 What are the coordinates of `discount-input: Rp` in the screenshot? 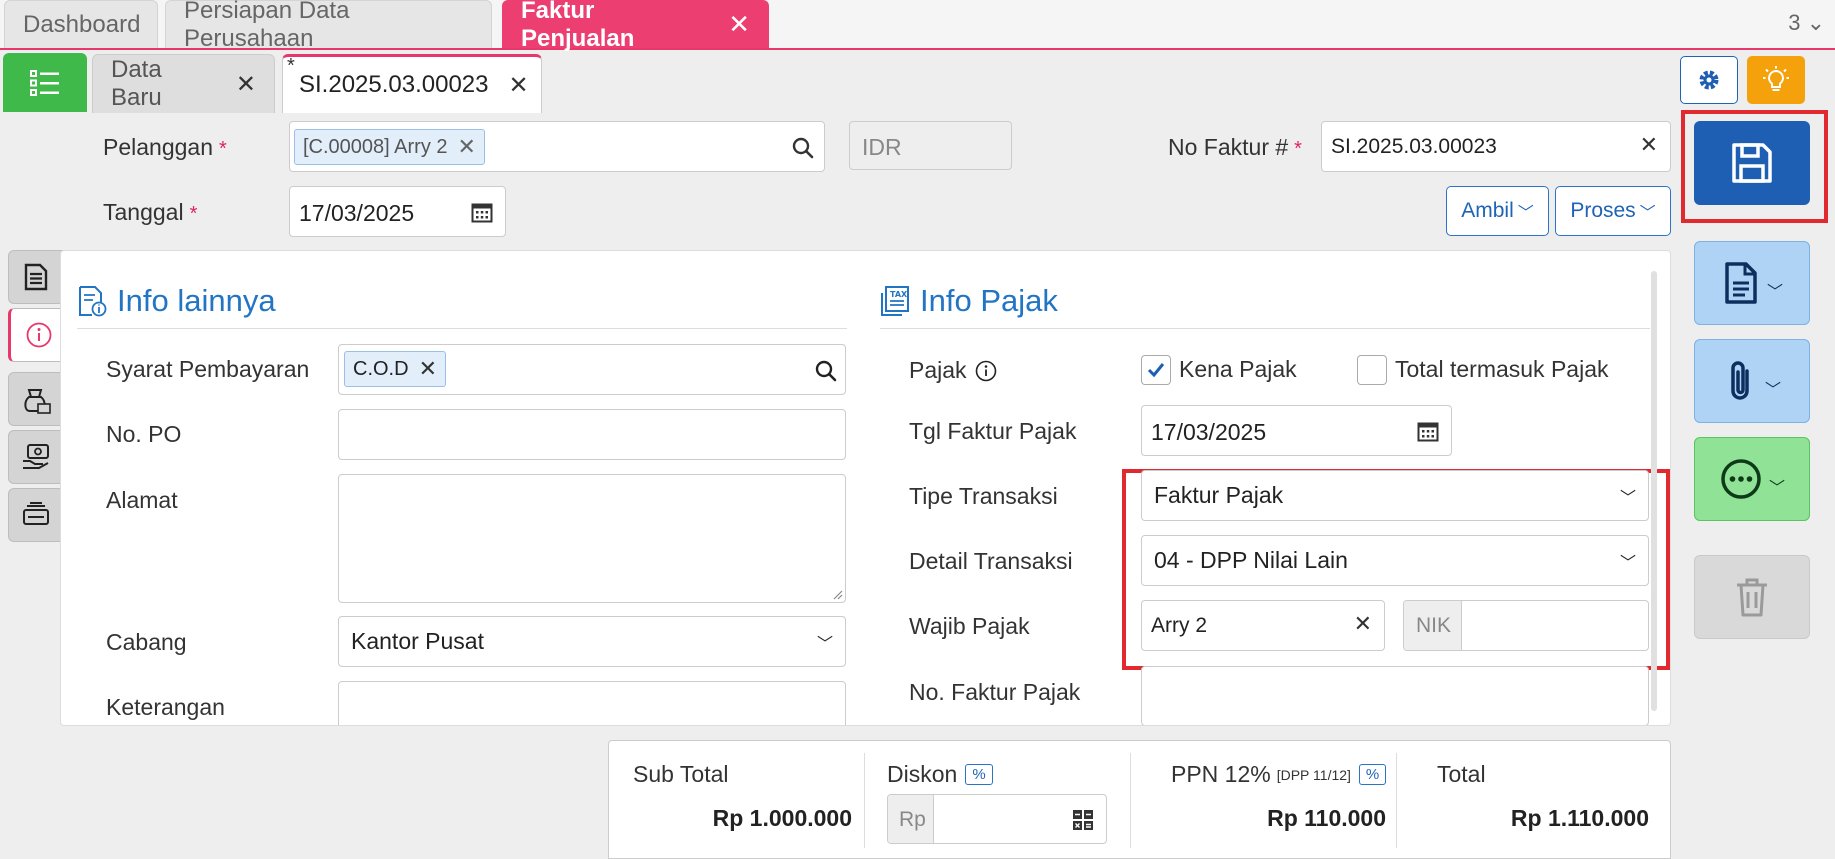 It's located at (997, 819).